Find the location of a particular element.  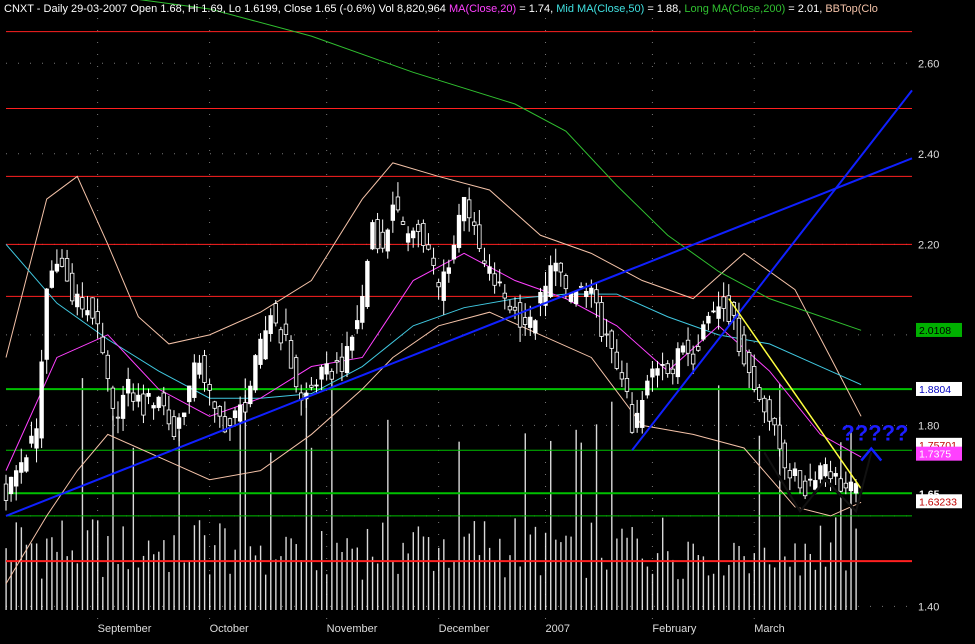

month-label: 2007 is located at coordinates (558, 629).